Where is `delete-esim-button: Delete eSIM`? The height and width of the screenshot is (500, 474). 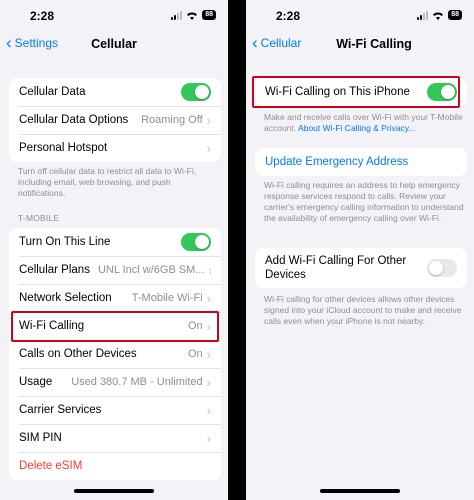 delete-esim-button: Delete eSIM is located at coordinates (115, 466).